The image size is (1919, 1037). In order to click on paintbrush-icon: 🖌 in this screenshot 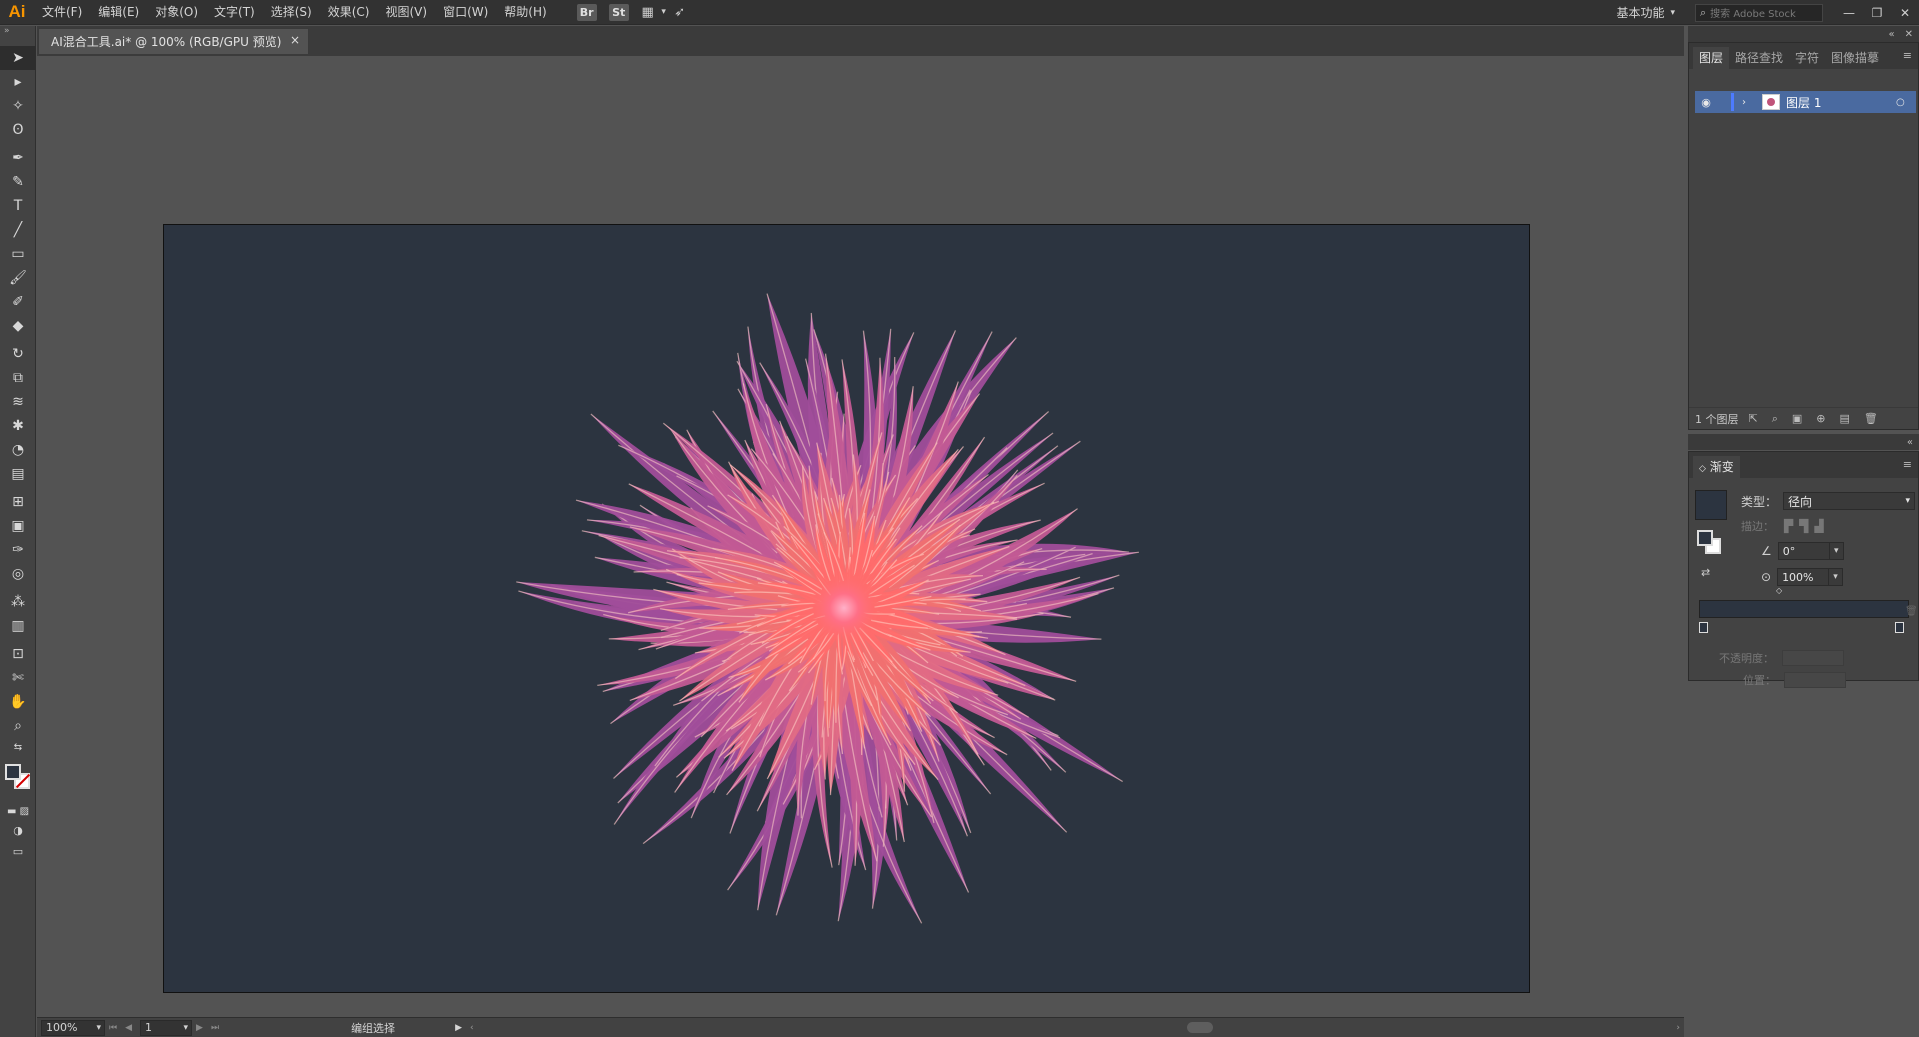, I will do `click(18, 278)`.